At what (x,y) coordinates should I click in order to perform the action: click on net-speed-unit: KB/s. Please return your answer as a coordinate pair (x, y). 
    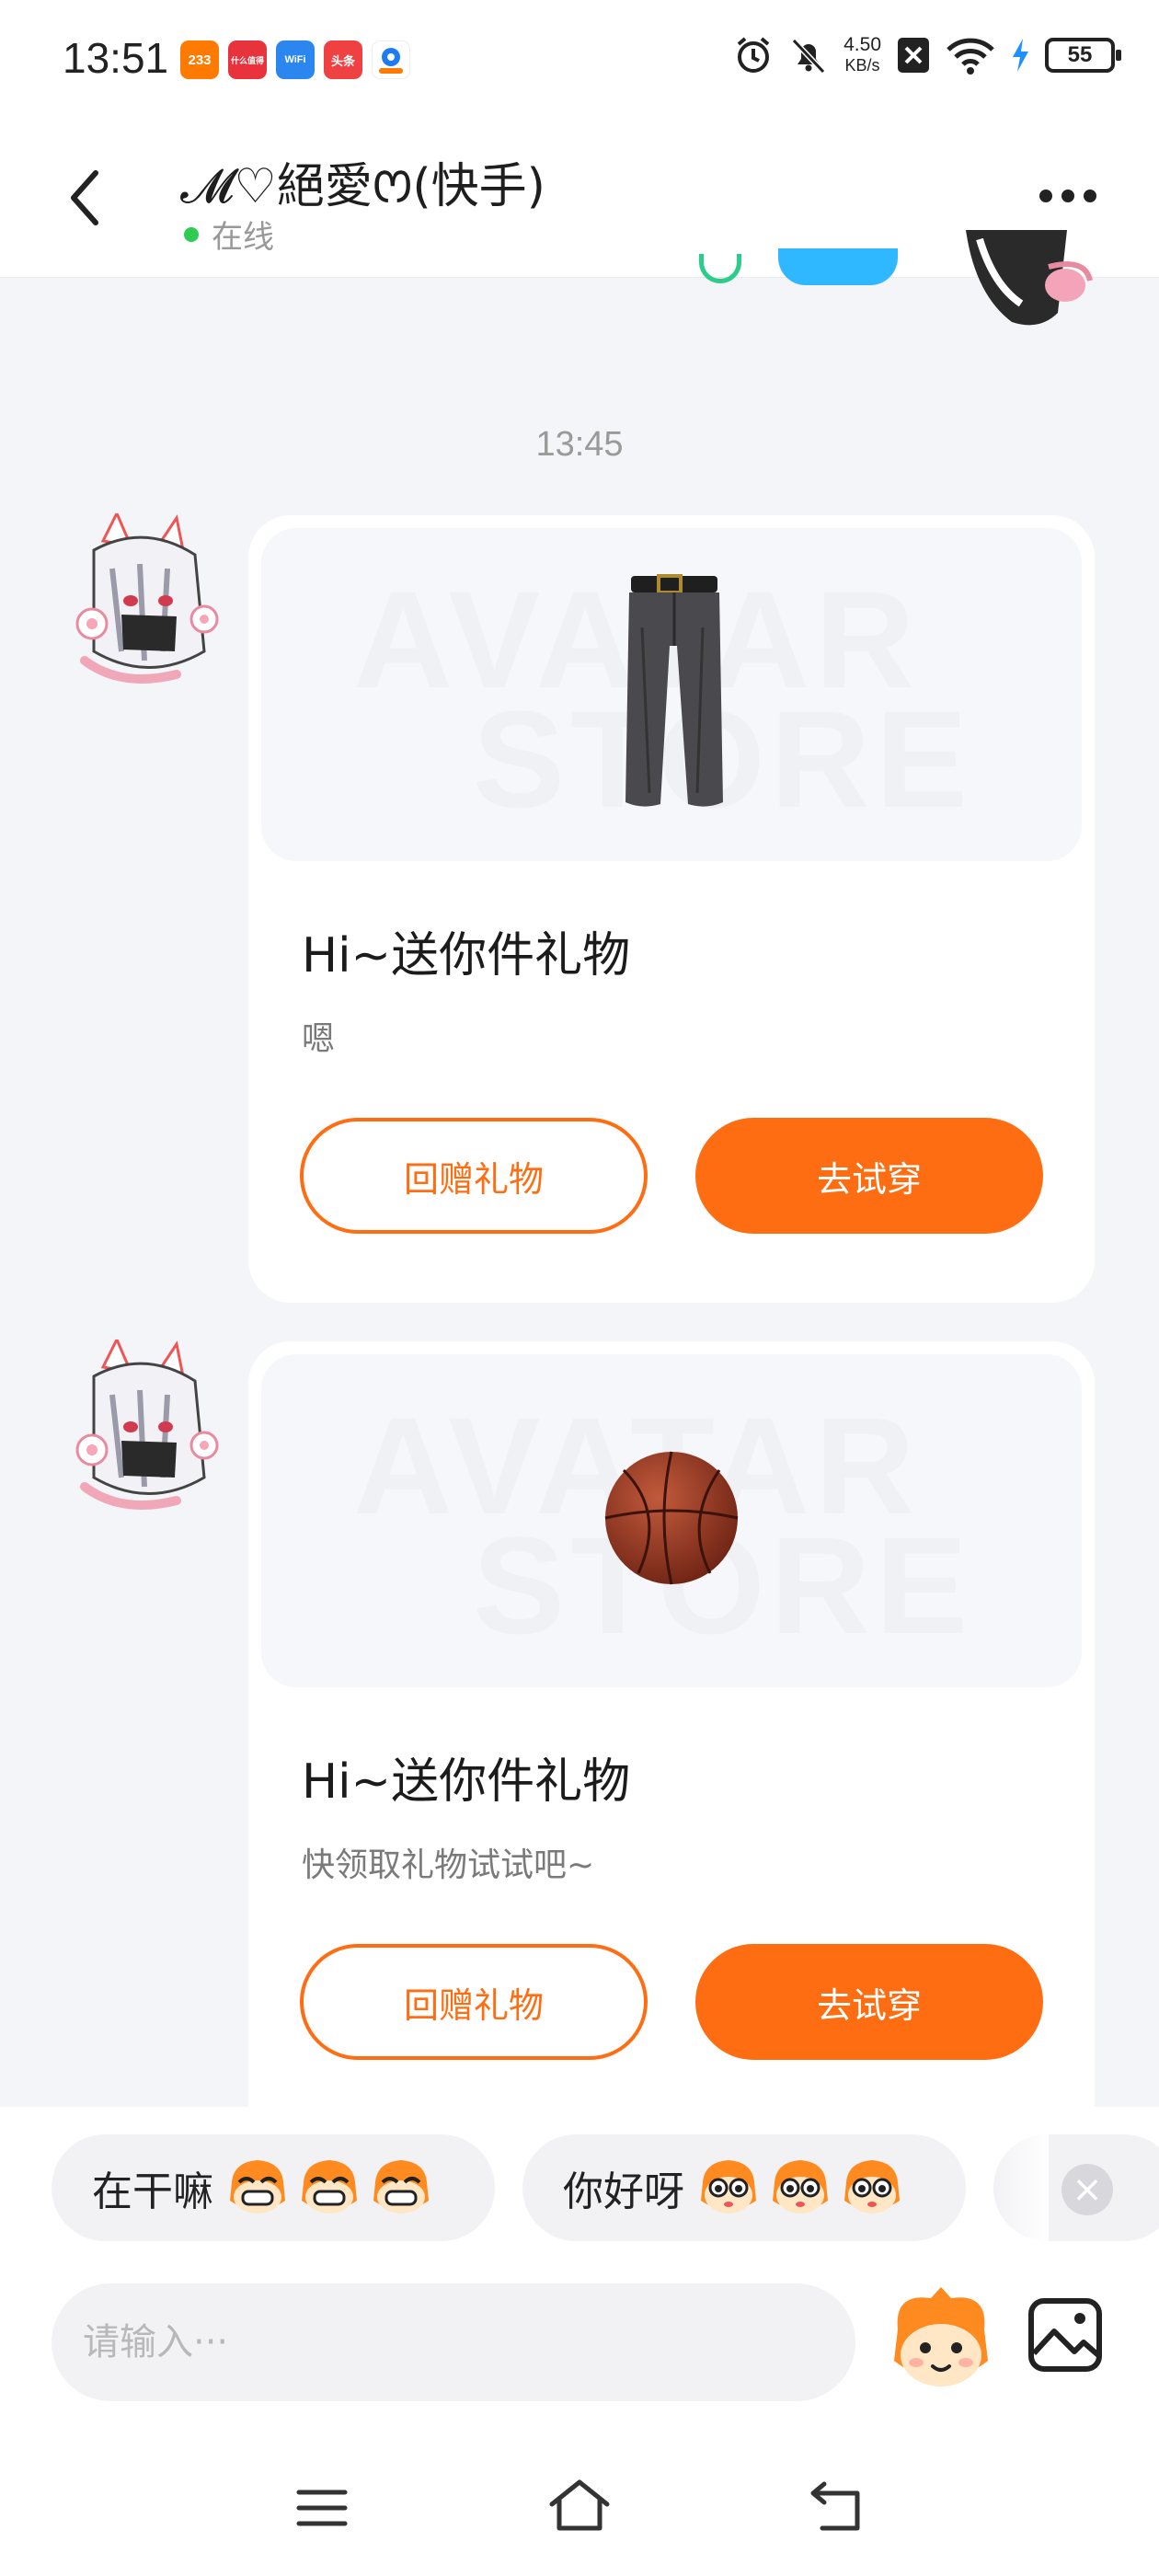
    Looking at the image, I should click on (862, 65).